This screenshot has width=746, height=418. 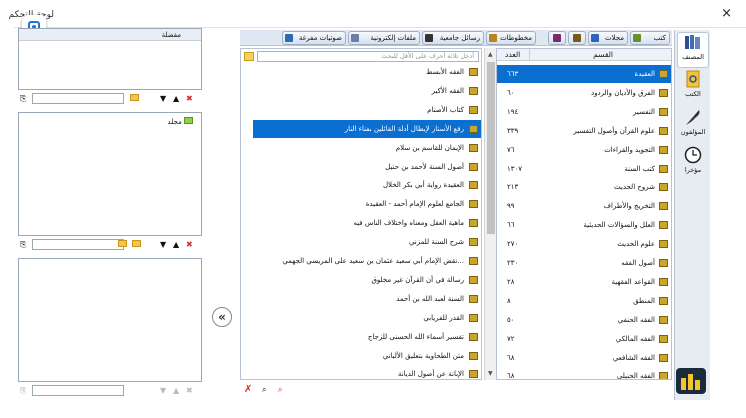 I want to click on book-row: متن الطحاوية بتعليق الألباني, so click(x=367, y=356).